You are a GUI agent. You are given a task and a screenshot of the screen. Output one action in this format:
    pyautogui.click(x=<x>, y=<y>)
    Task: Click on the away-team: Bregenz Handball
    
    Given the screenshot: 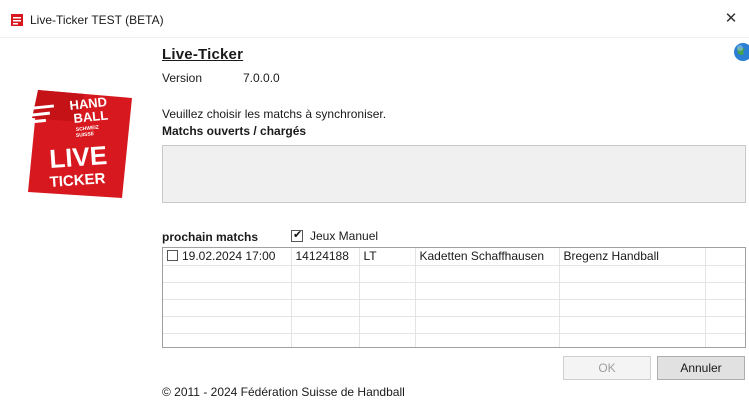 What is the action you would take?
    pyautogui.click(x=632, y=257)
    